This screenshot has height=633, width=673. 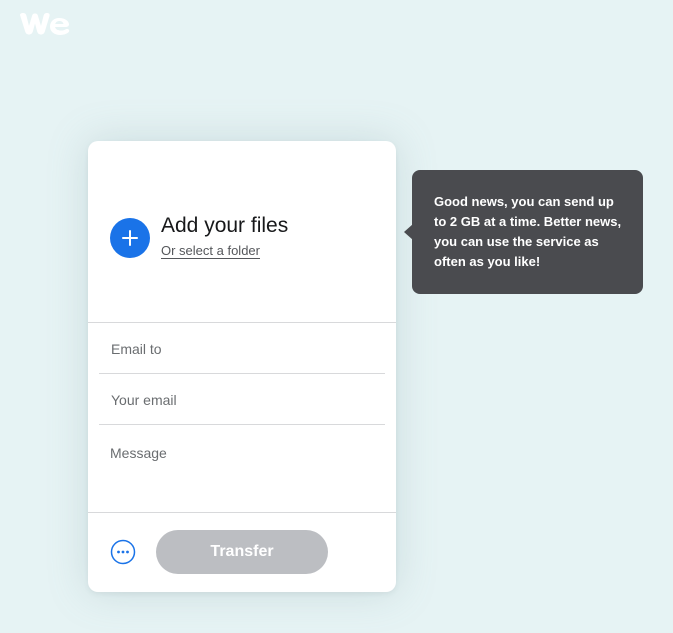 I want to click on add-files-title: Add your files, so click(x=224, y=226).